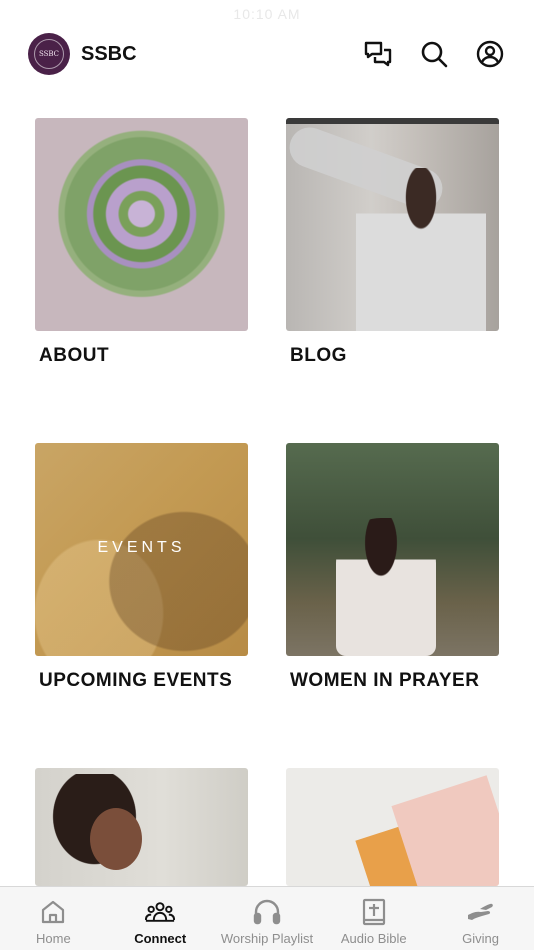  I want to click on tab-giving: Giving, so click(480, 918).